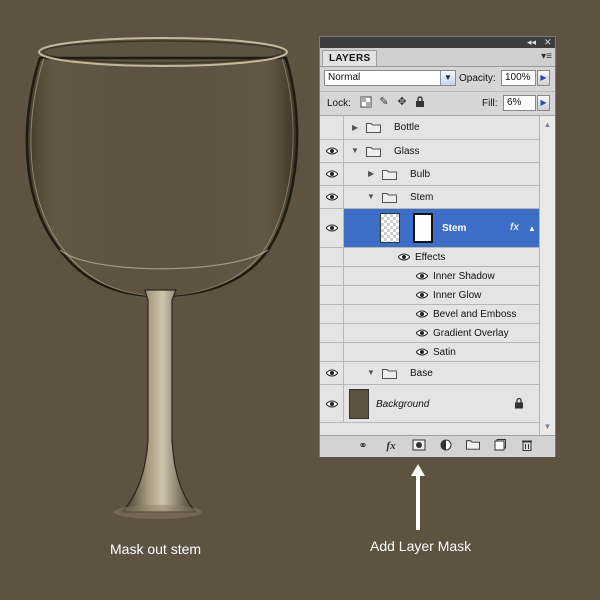 This screenshot has height=600, width=600. What do you see at coordinates (156, 549) in the screenshot?
I see `caption-mask-out-stem: Mask out stem` at bounding box center [156, 549].